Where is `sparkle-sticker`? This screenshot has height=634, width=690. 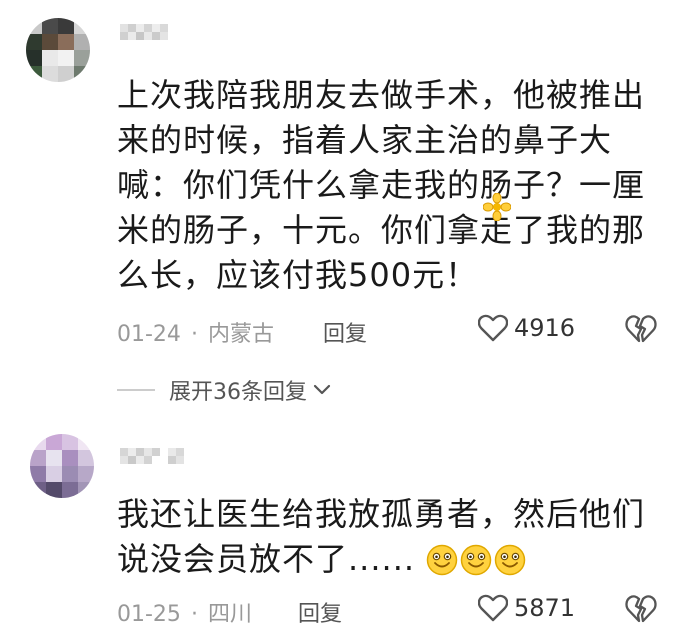
sparkle-sticker is located at coordinates (497, 208).